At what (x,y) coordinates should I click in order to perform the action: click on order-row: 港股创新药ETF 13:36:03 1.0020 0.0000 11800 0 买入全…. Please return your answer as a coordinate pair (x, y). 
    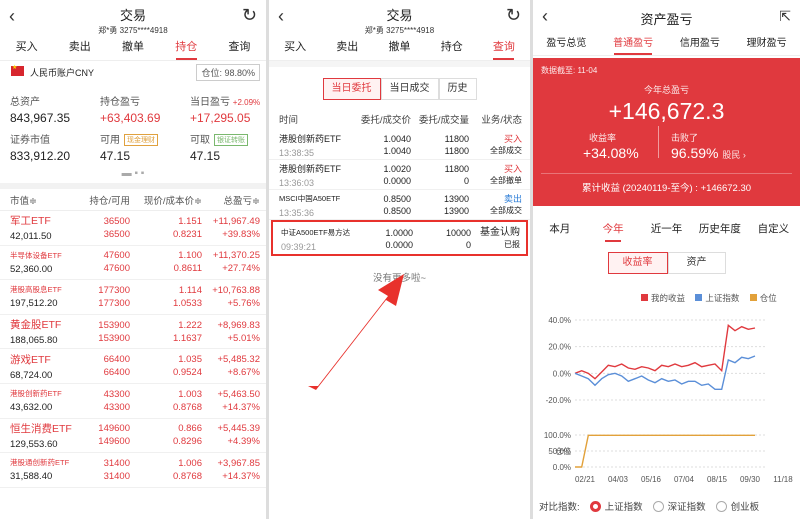
    Looking at the image, I should click on (399, 175).